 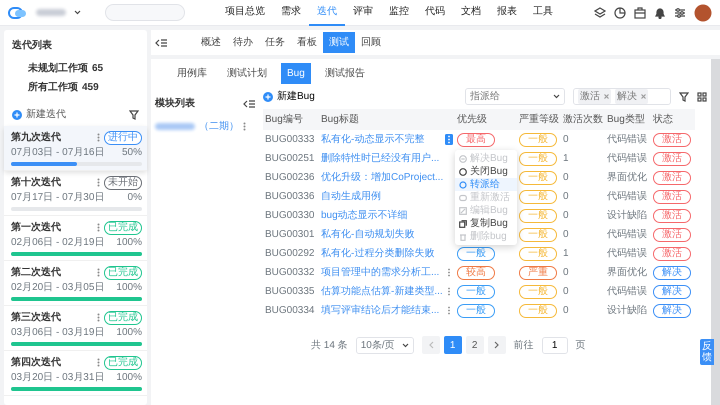 What do you see at coordinates (245, 13) in the screenshot?
I see `nav-item: 项目总览` at bounding box center [245, 13].